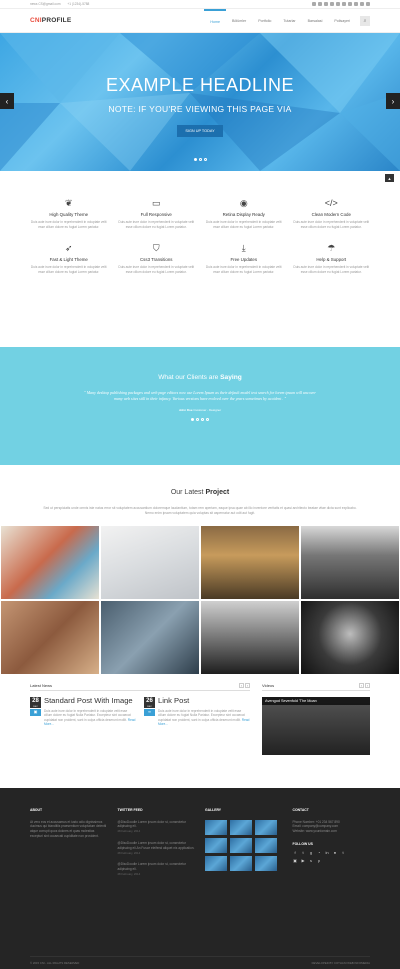 The width and height of the screenshot is (400, 969). Describe the element at coordinates (200, 131) in the screenshot. I see `signup-button: SIGN UP TODAY` at that location.